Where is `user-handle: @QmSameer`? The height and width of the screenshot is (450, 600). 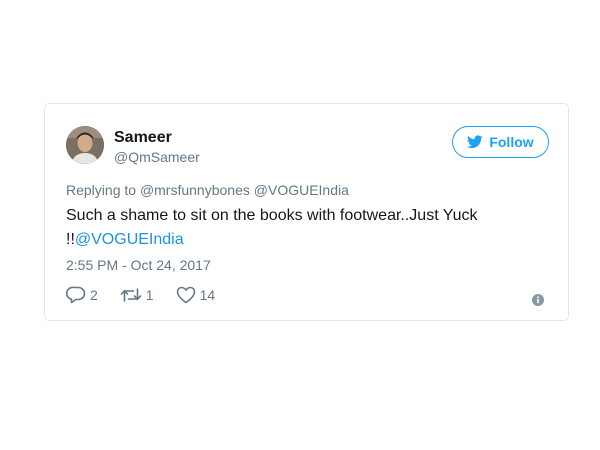
user-handle: @QmSameer is located at coordinates (157, 157).